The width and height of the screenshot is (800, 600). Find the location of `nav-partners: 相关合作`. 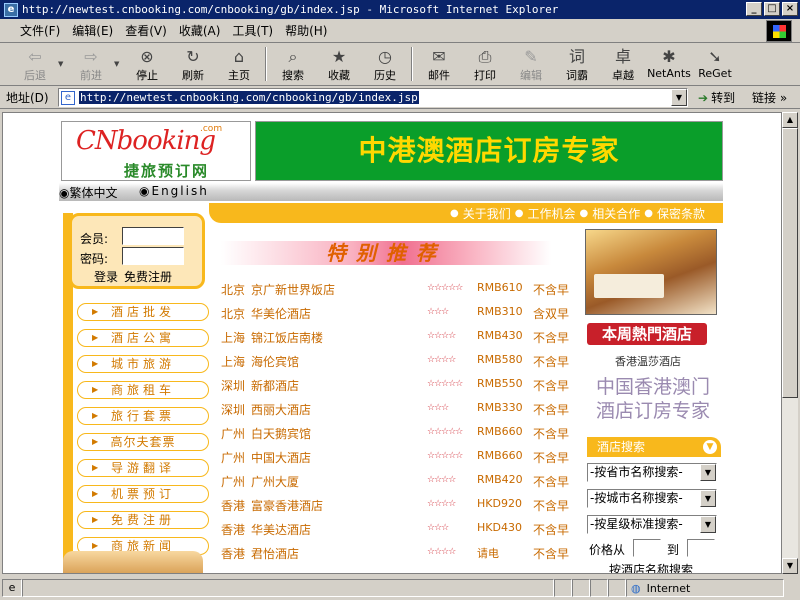

nav-partners: 相关合作 is located at coordinates (616, 213).